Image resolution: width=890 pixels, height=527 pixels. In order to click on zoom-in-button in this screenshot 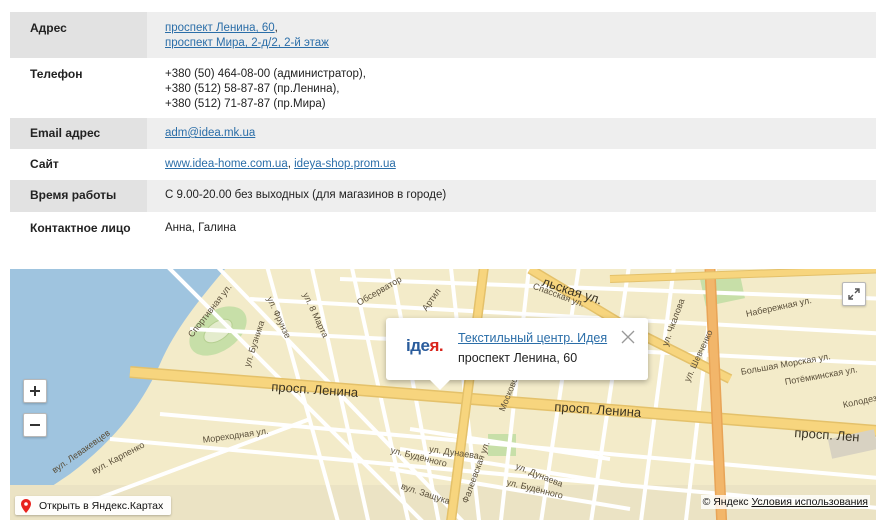, I will do `click(35, 391)`.